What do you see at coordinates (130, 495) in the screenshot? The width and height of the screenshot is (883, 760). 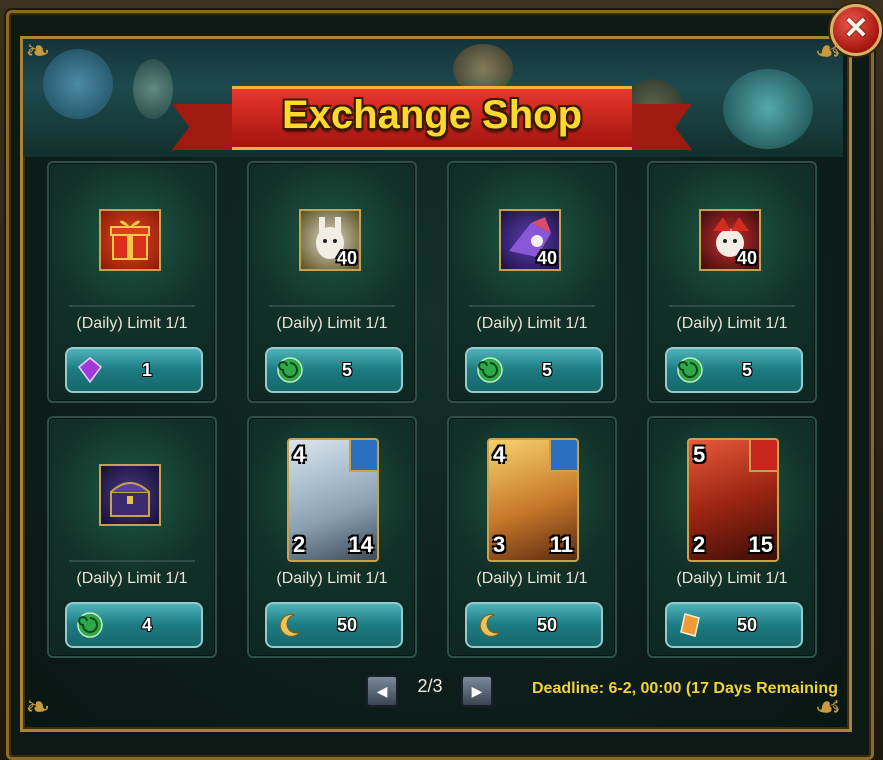 I see `treasure-chest-icon` at bounding box center [130, 495].